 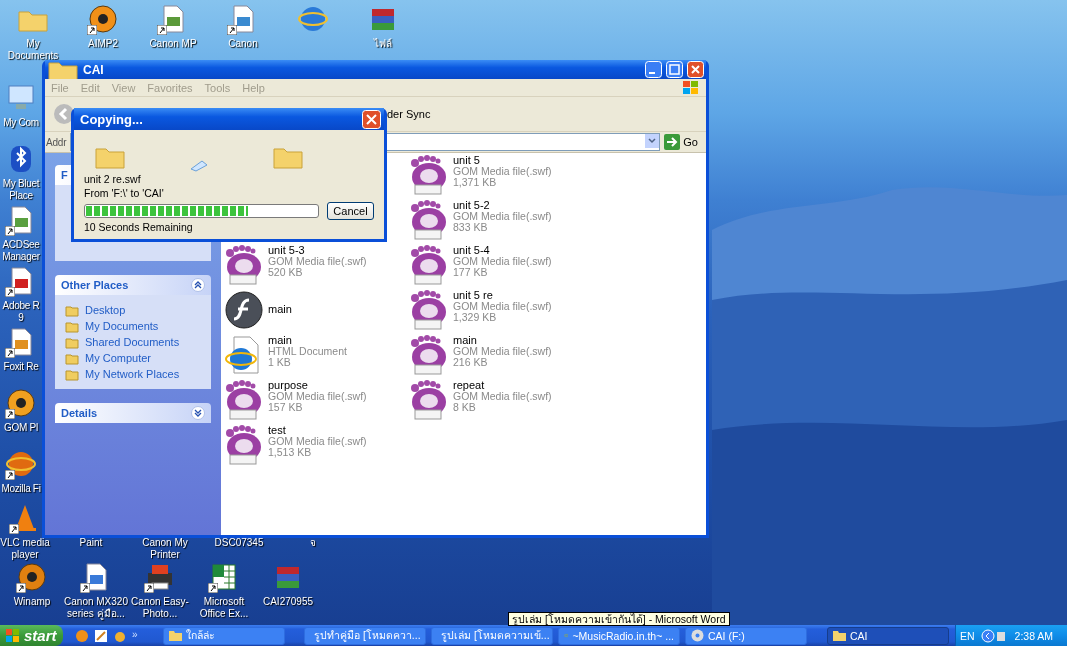 What do you see at coordinates (224, 635) in the screenshot?
I see `taskbar-button: ใกล้ล่ะ` at bounding box center [224, 635].